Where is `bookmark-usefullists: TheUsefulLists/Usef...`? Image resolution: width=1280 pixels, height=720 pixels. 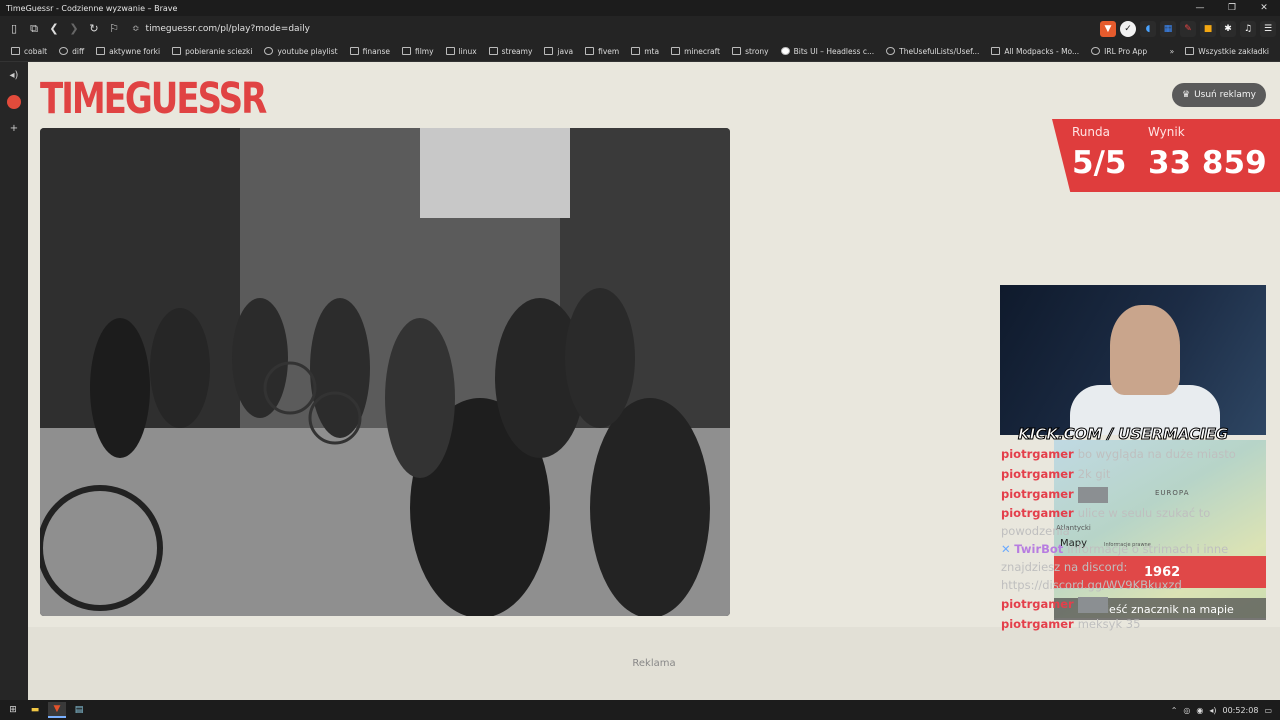
bookmark-usefullists: TheUsefulLists/Usef... is located at coordinates (932, 51).